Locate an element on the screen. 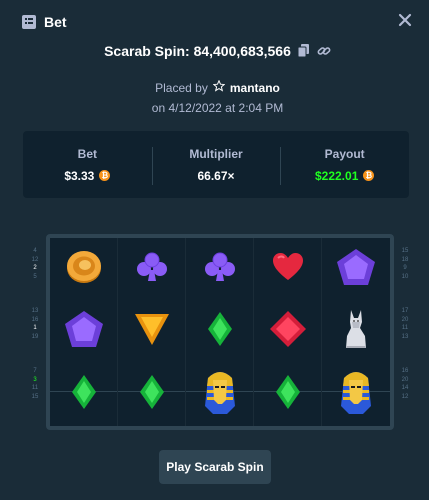 This screenshot has width=429, height=500. link-icon is located at coordinates (324, 51).